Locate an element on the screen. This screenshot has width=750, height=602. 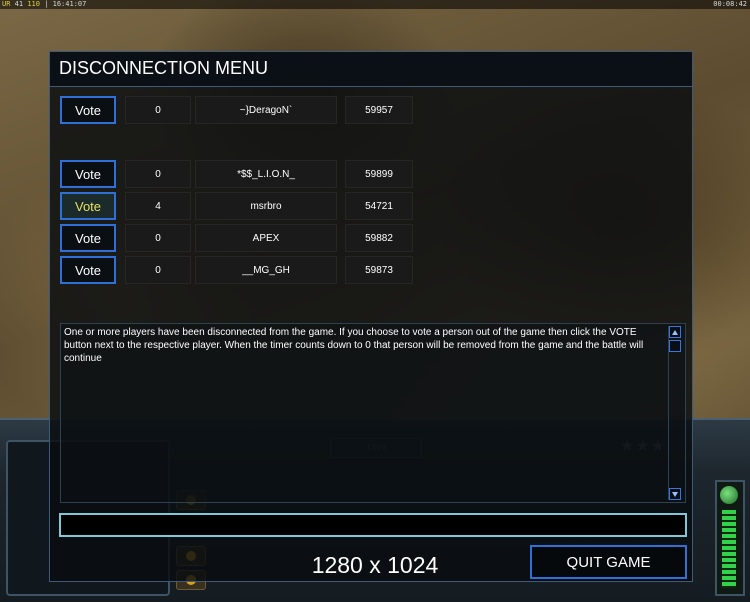
power-bars is located at coordinates (729, 549).